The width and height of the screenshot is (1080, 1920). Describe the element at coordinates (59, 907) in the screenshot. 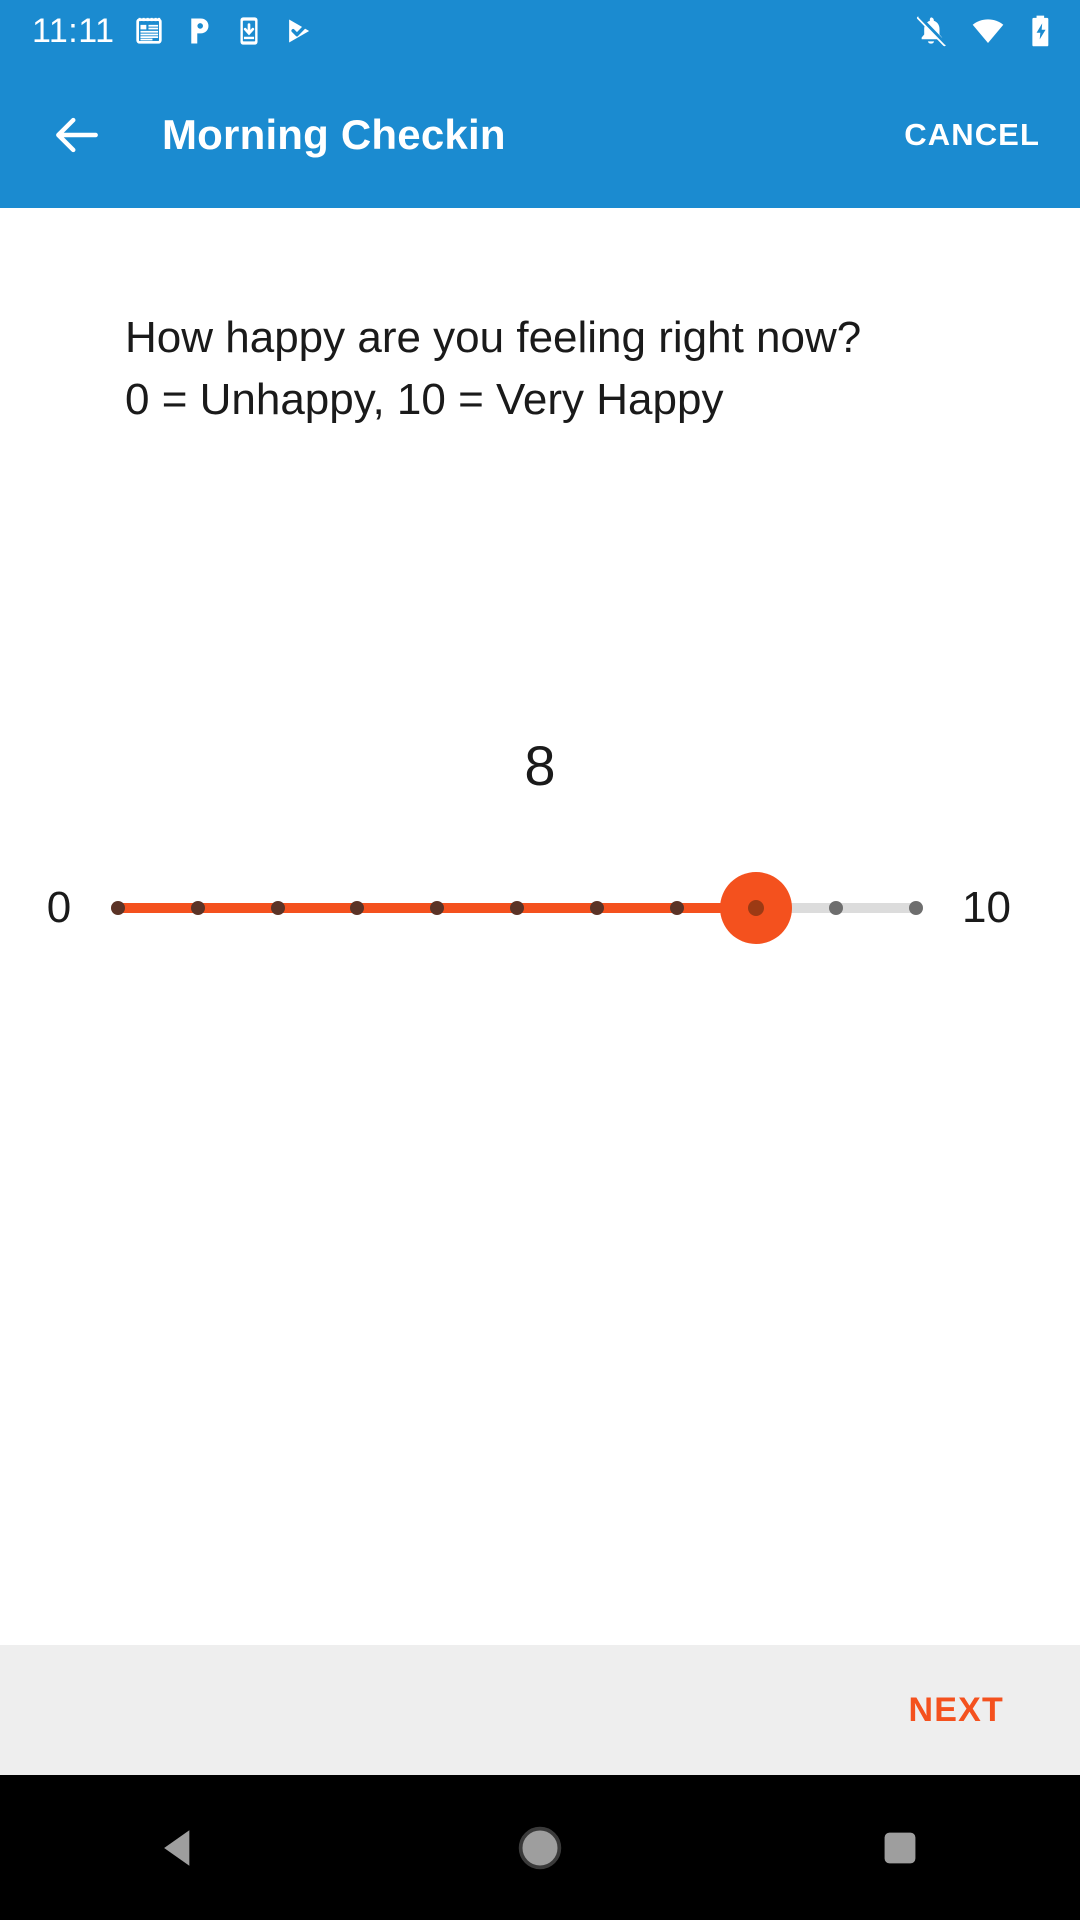

I see `slider-min-label: 0` at that location.